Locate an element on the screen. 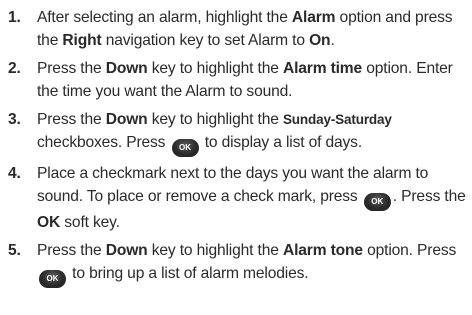 This screenshot has height=315, width=472. bold-term: Sunday-Saturday is located at coordinates (337, 119).